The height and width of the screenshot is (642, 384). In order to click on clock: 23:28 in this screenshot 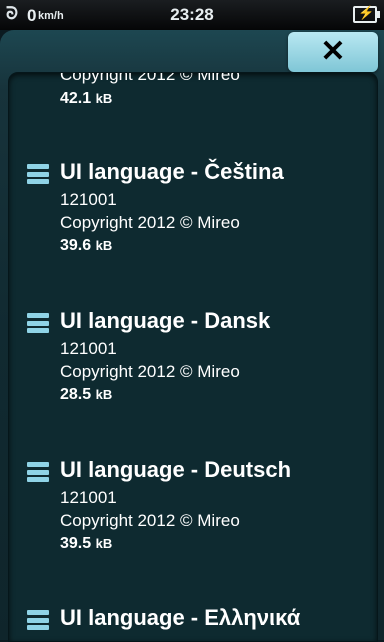, I will do `click(192, 14)`.